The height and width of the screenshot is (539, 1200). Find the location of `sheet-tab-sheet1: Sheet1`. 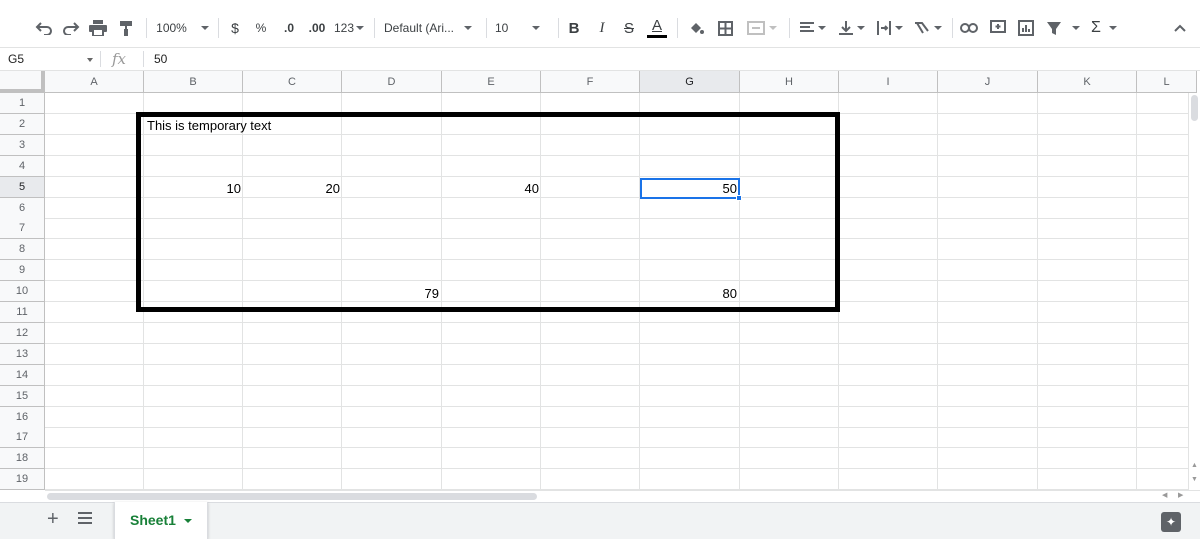

sheet-tab-sheet1: Sheet1 is located at coordinates (161, 520).